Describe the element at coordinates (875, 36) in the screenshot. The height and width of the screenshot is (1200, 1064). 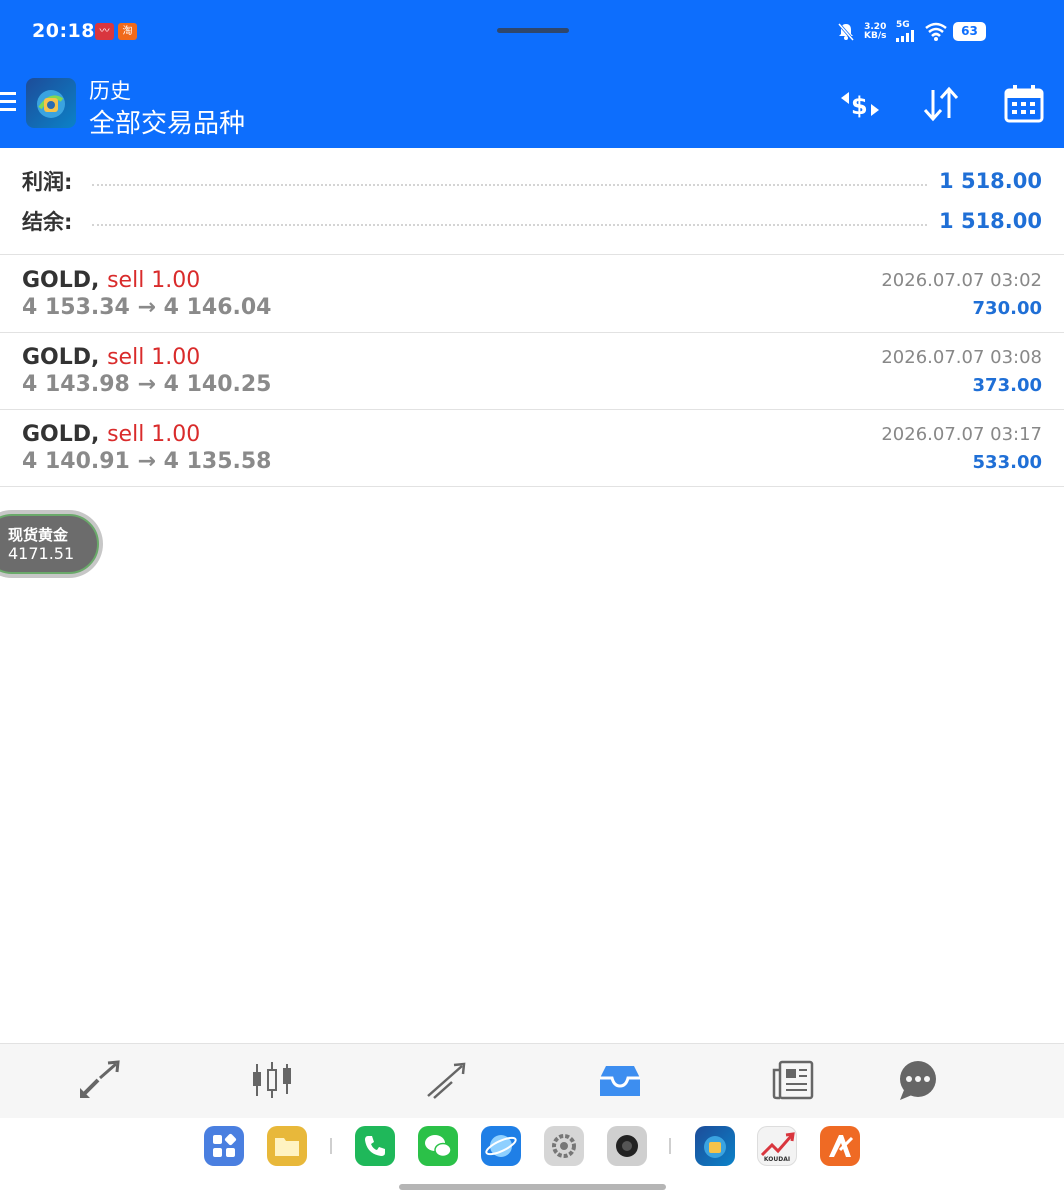
I see `net-speed-unit: KB/s` at that location.